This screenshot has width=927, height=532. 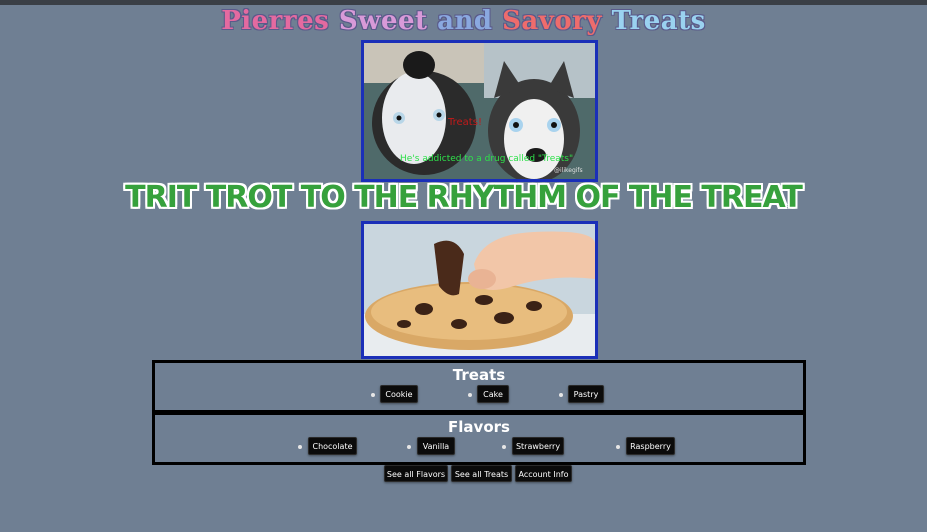 I want to click on chocolate-button: Chocolate, so click(x=332, y=446).